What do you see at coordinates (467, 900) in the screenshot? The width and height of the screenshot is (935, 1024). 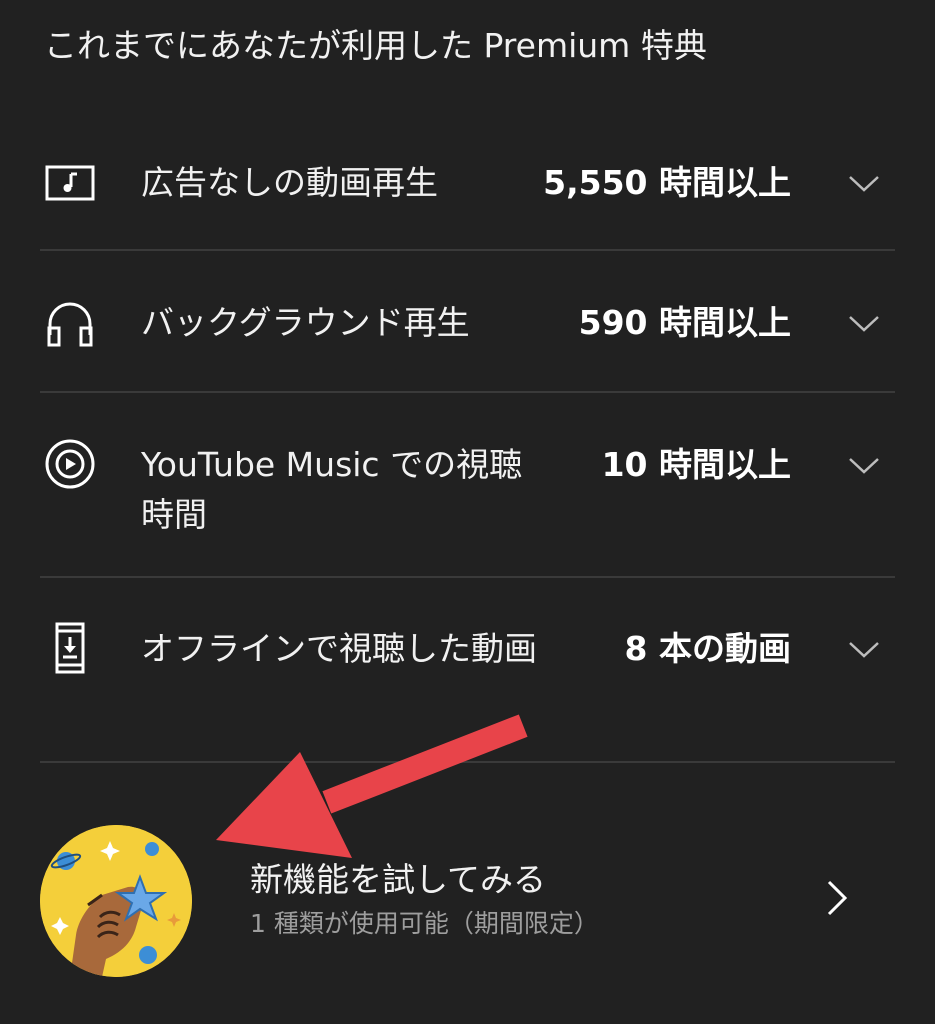 I see `try-new-features-row: 新機能を試してみる 1 種類が使用可能（期間限定）` at bounding box center [467, 900].